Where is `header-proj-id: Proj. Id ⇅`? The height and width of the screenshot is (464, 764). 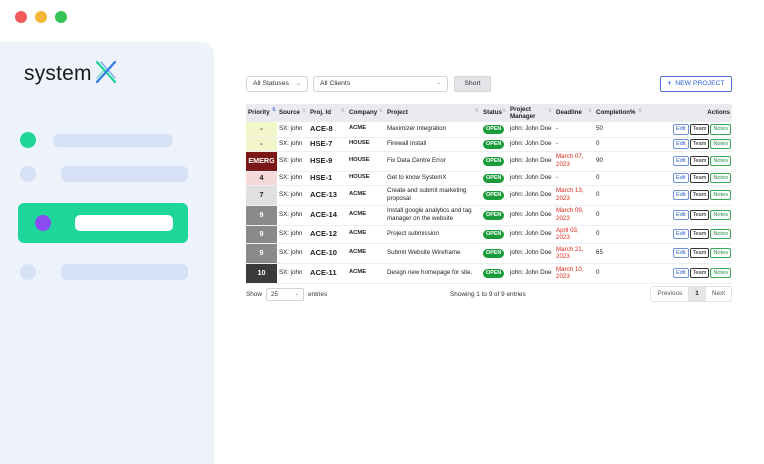
header-proj-id: Proj. Id ⇅ is located at coordinates (327, 113).